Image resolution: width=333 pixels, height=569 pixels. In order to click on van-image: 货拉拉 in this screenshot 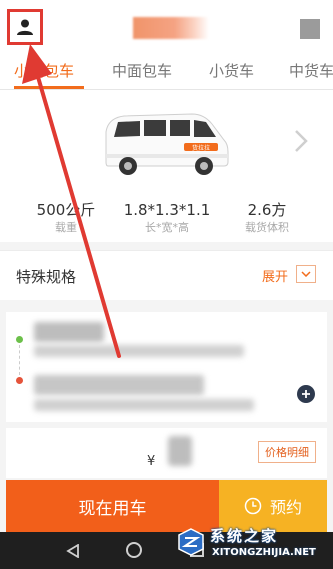, I will do `click(167, 144)`.